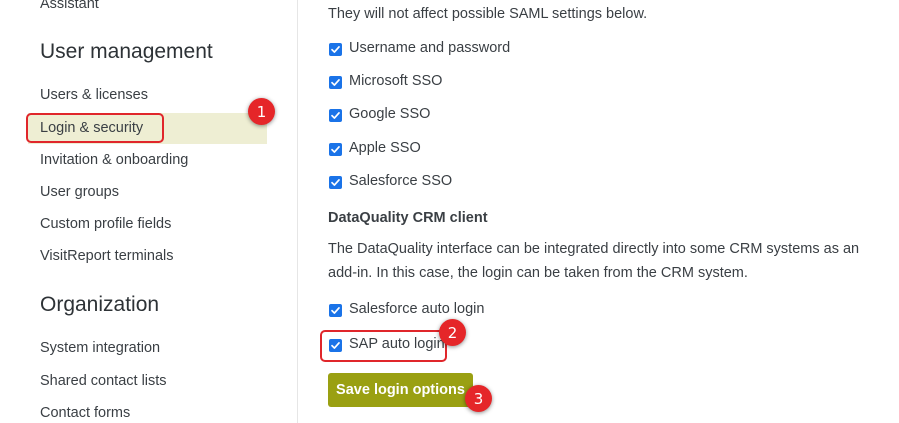 Image resolution: width=899 pixels, height=423 pixels. I want to click on username-password-label: Username and password, so click(429, 48).